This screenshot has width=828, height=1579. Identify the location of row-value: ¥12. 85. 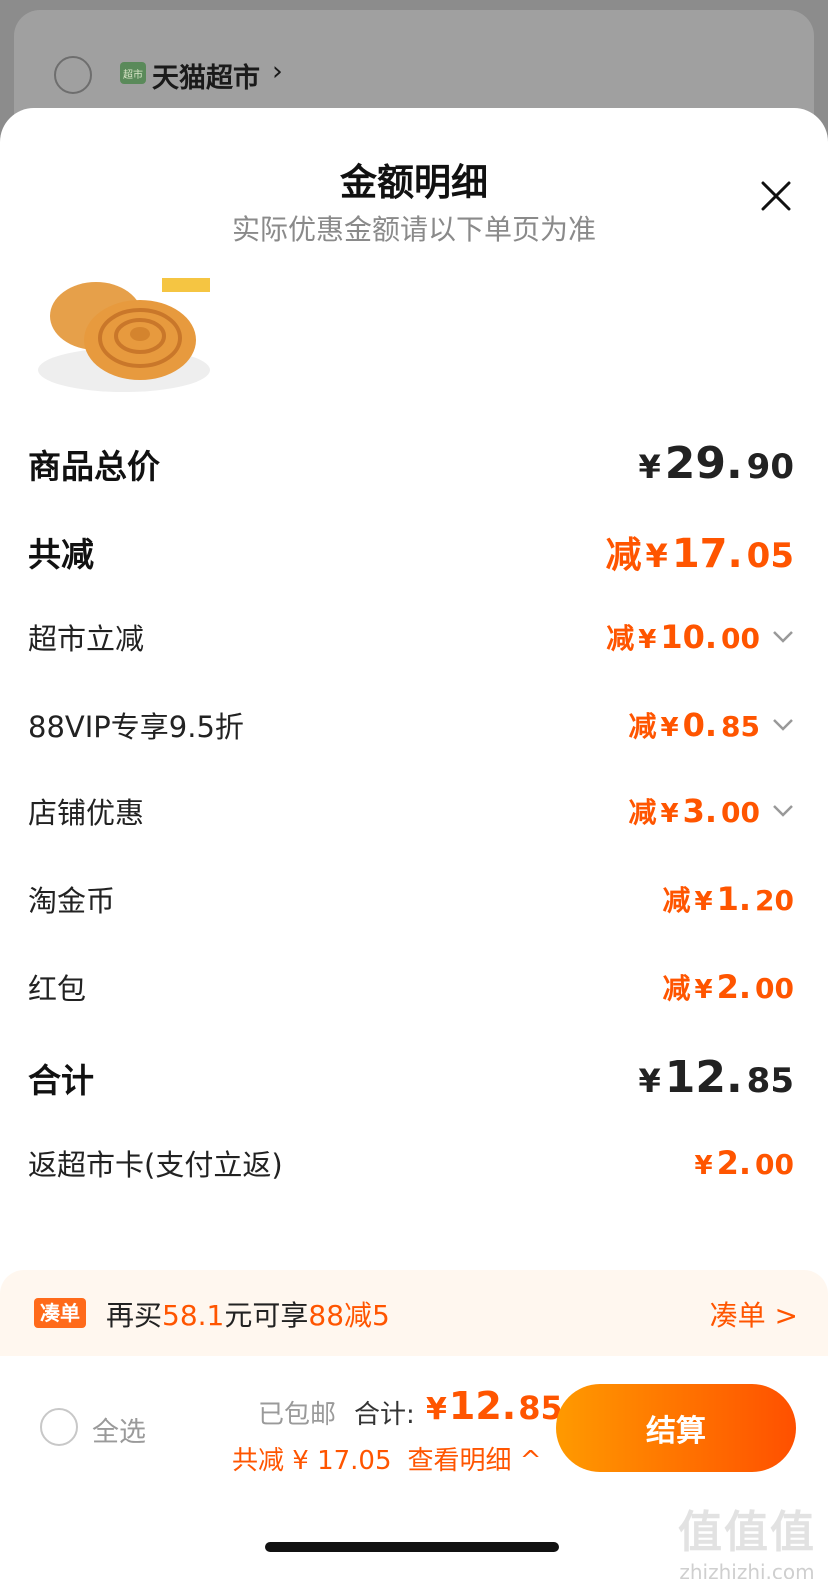
(716, 1077).